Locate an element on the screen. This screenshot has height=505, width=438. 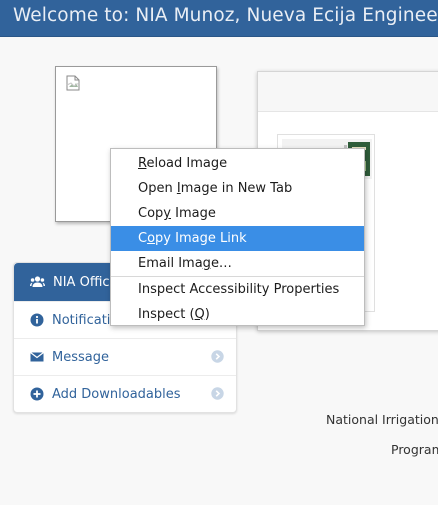
panel-header is located at coordinates (348, 92).